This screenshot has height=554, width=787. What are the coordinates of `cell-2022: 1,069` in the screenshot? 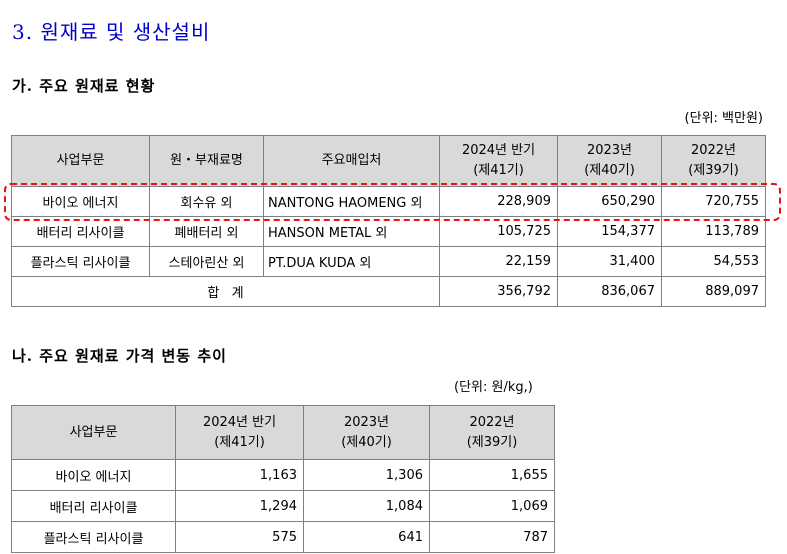 It's located at (492, 506).